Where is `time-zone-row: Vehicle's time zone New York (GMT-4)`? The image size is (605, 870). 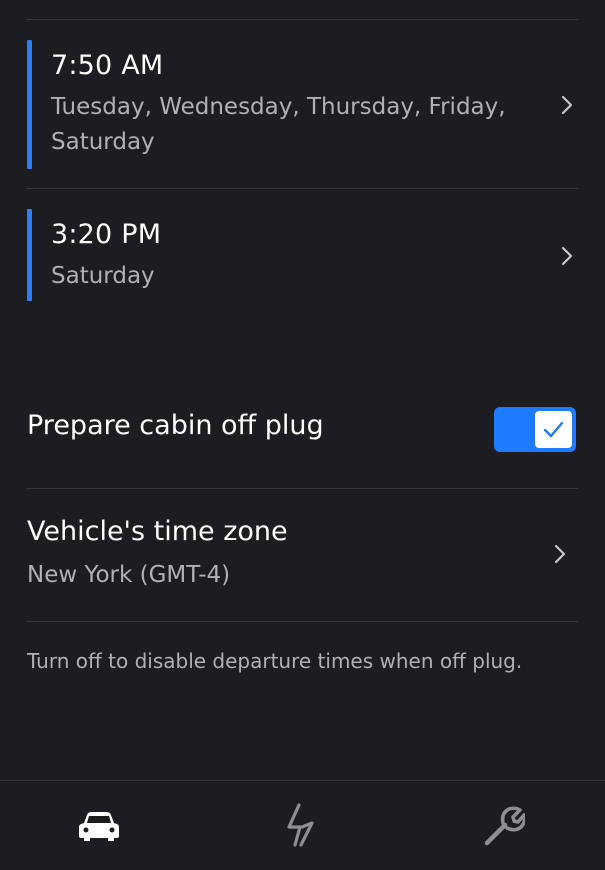 time-zone-row: Vehicle's time zone New York (GMT-4) is located at coordinates (302, 555).